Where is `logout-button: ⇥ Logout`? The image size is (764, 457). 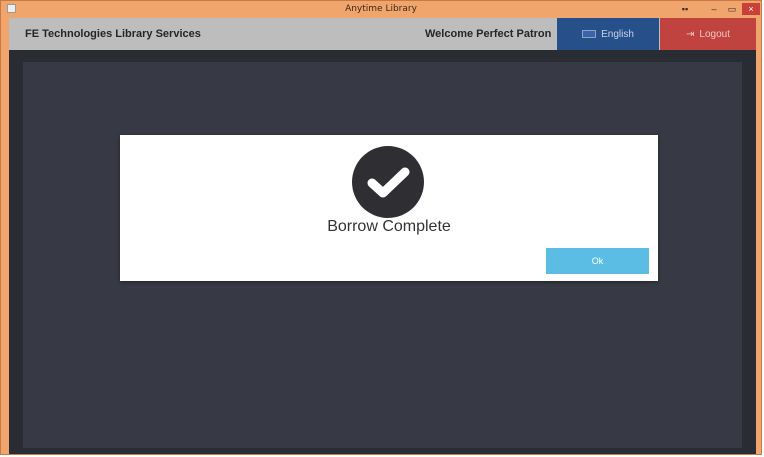 logout-button: ⇥ Logout is located at coordinates (708, 34).